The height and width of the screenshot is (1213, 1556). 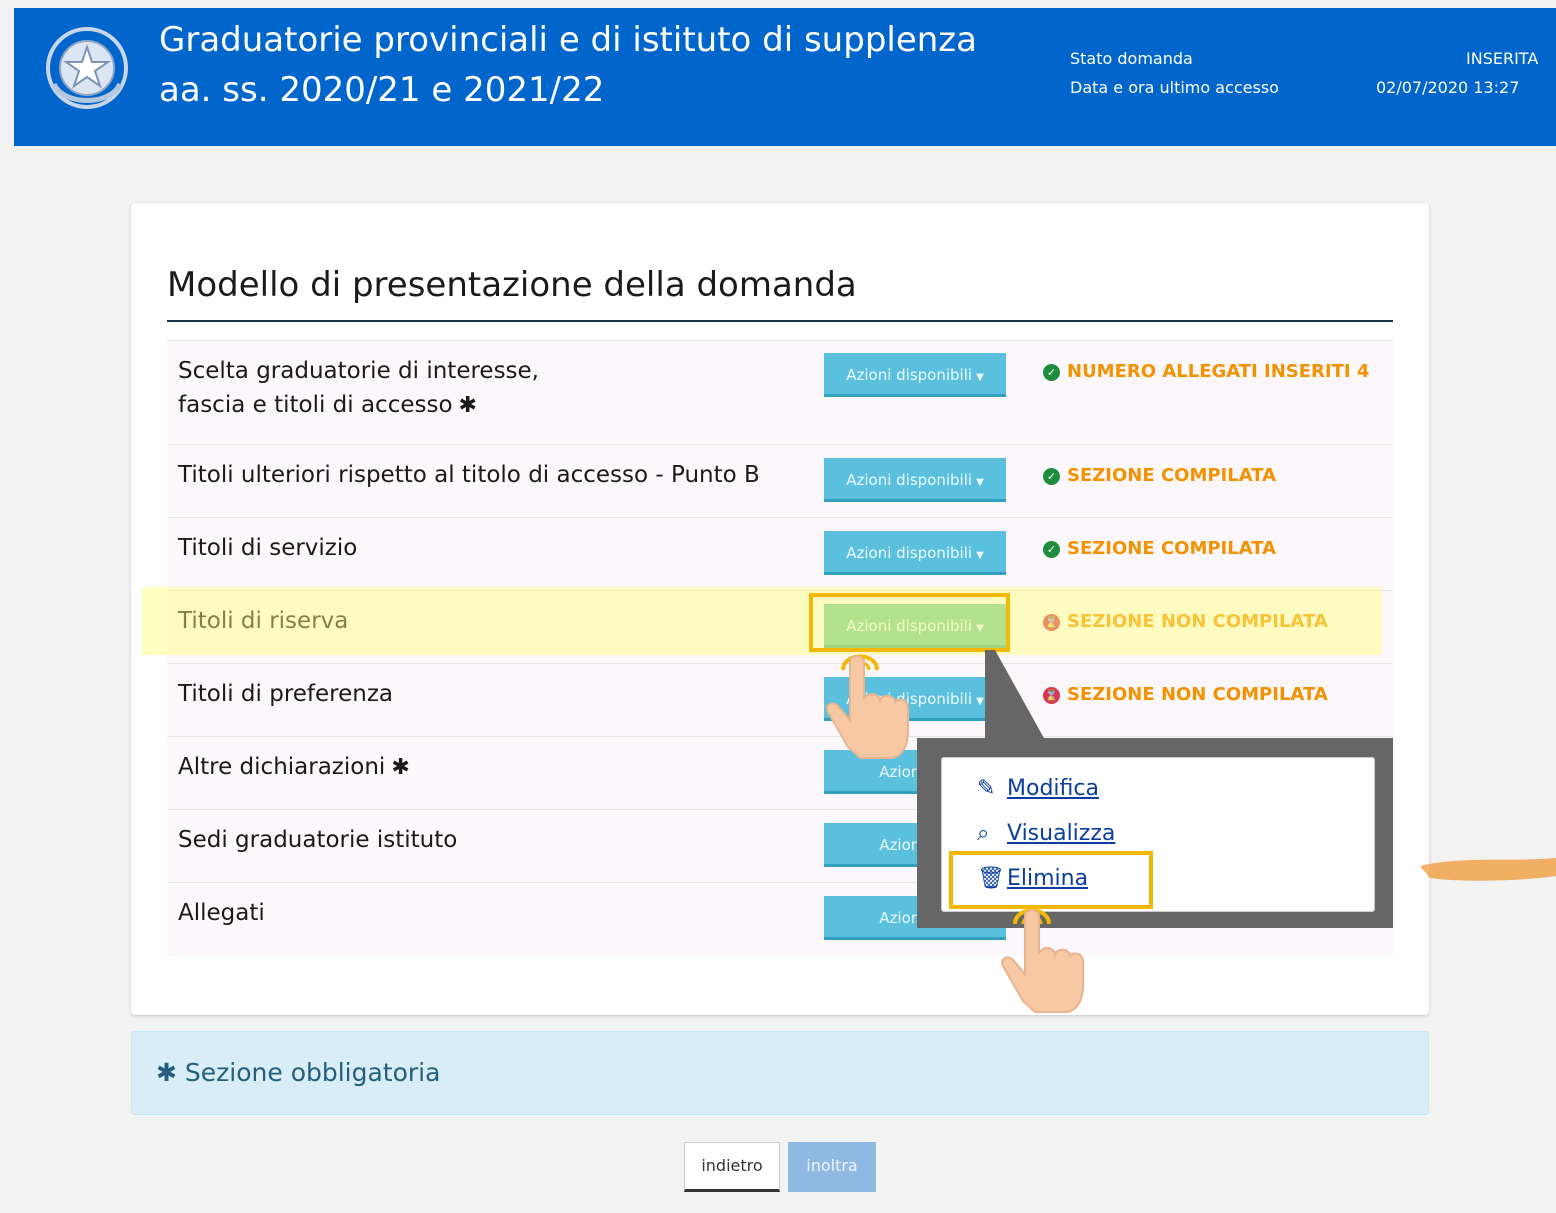 I want to click on section-label: Titoli di servizio, so click(x=268, y=548).